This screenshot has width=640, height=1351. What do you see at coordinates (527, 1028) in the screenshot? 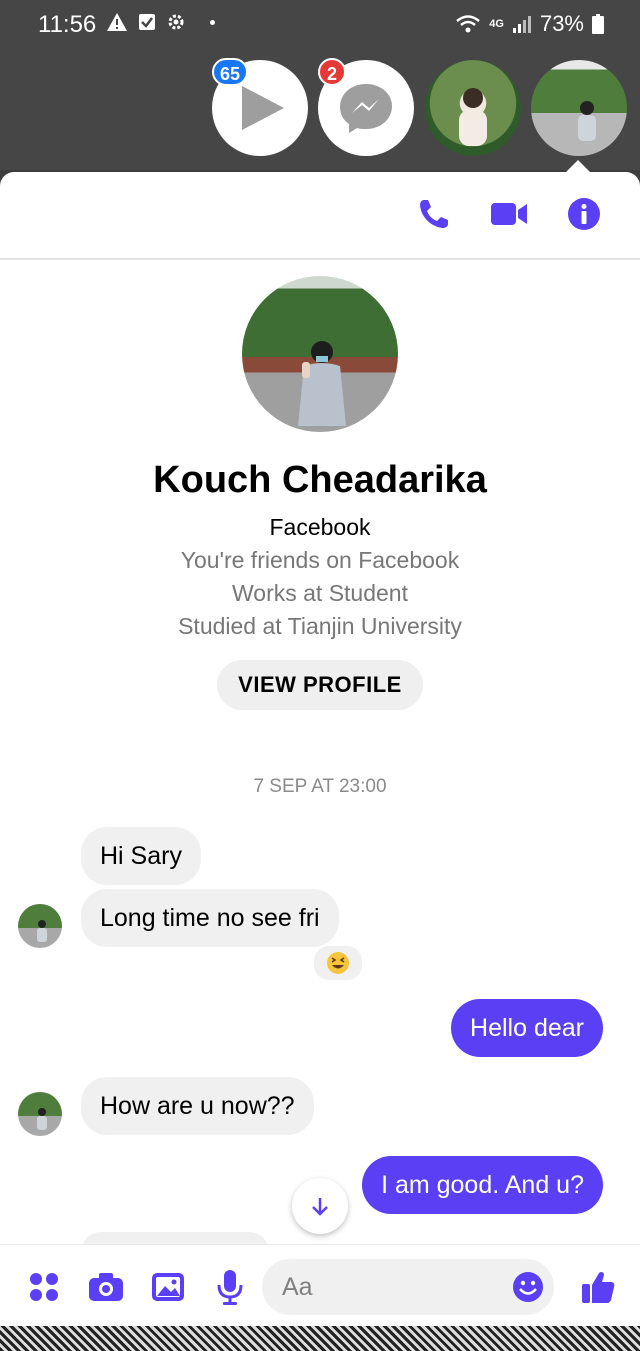
I see `message-bubble-outgoing: Hello dear` at bounding box center [527, 1028].